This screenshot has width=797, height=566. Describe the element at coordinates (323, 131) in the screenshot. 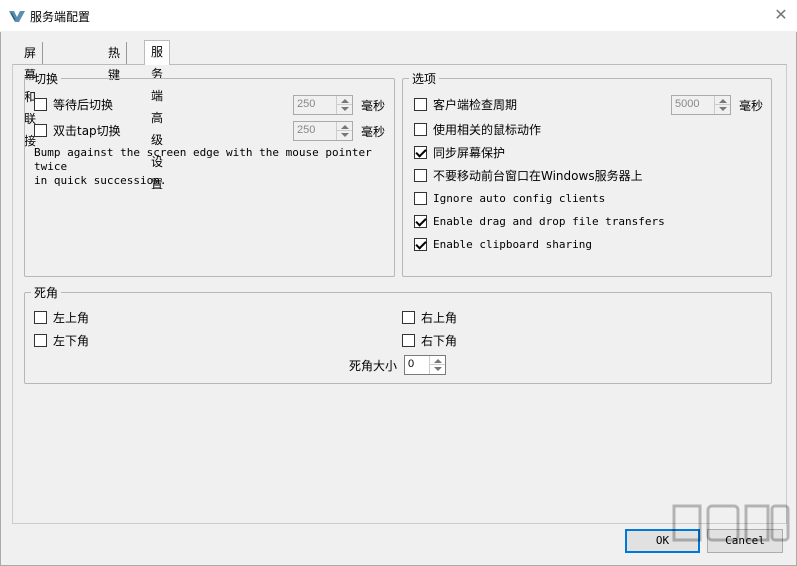

I see `double-tap-spinner: 250` at that location.